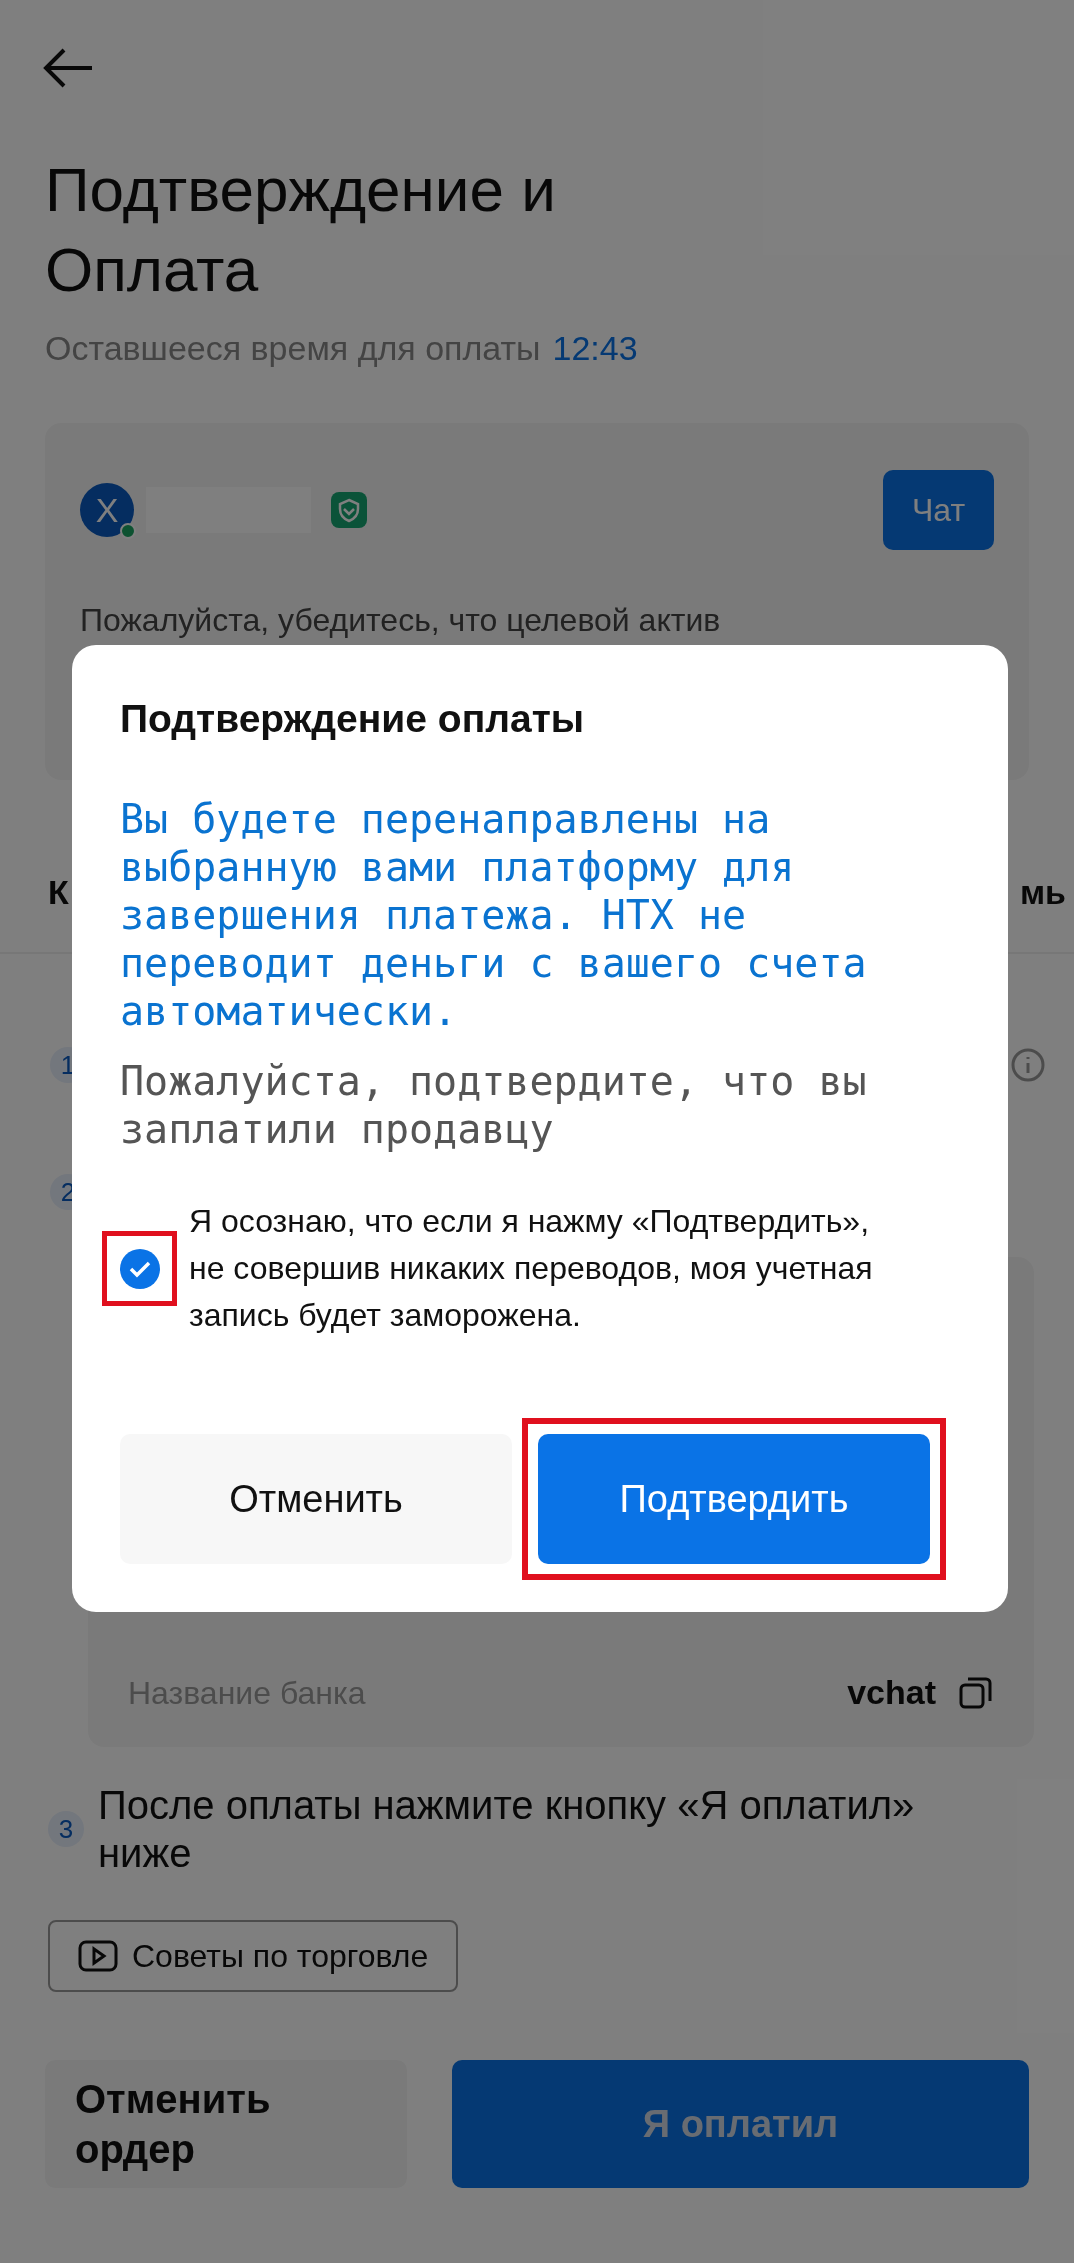  Describe the element at coordinates (531, 1268) in the screenshot. I see `acknowledgement-text: Я осознаю, что если я нажму «Подтвердить», не совершив никаких переводов, моя учетная запись будет заморожена.` at that location.